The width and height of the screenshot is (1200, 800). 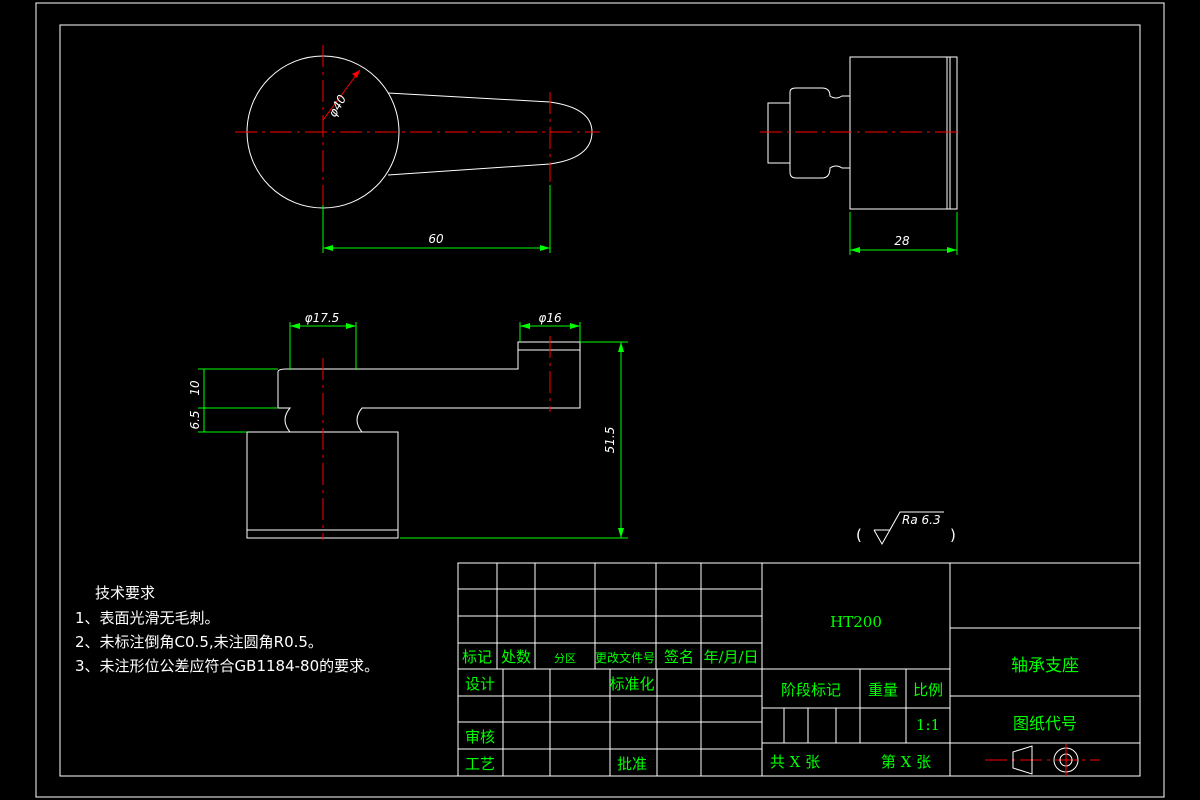 I want to click on drawing-code-label: 图纸代号, so click(x=1045, y=723).